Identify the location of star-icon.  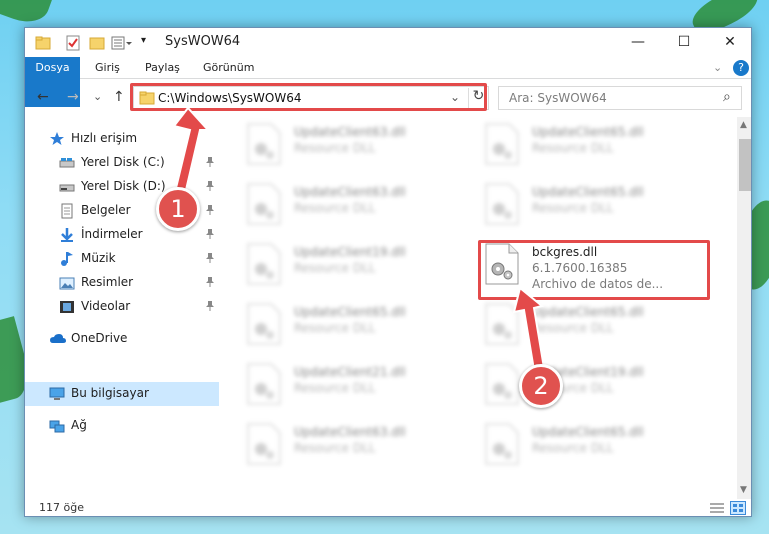
(57, 139).